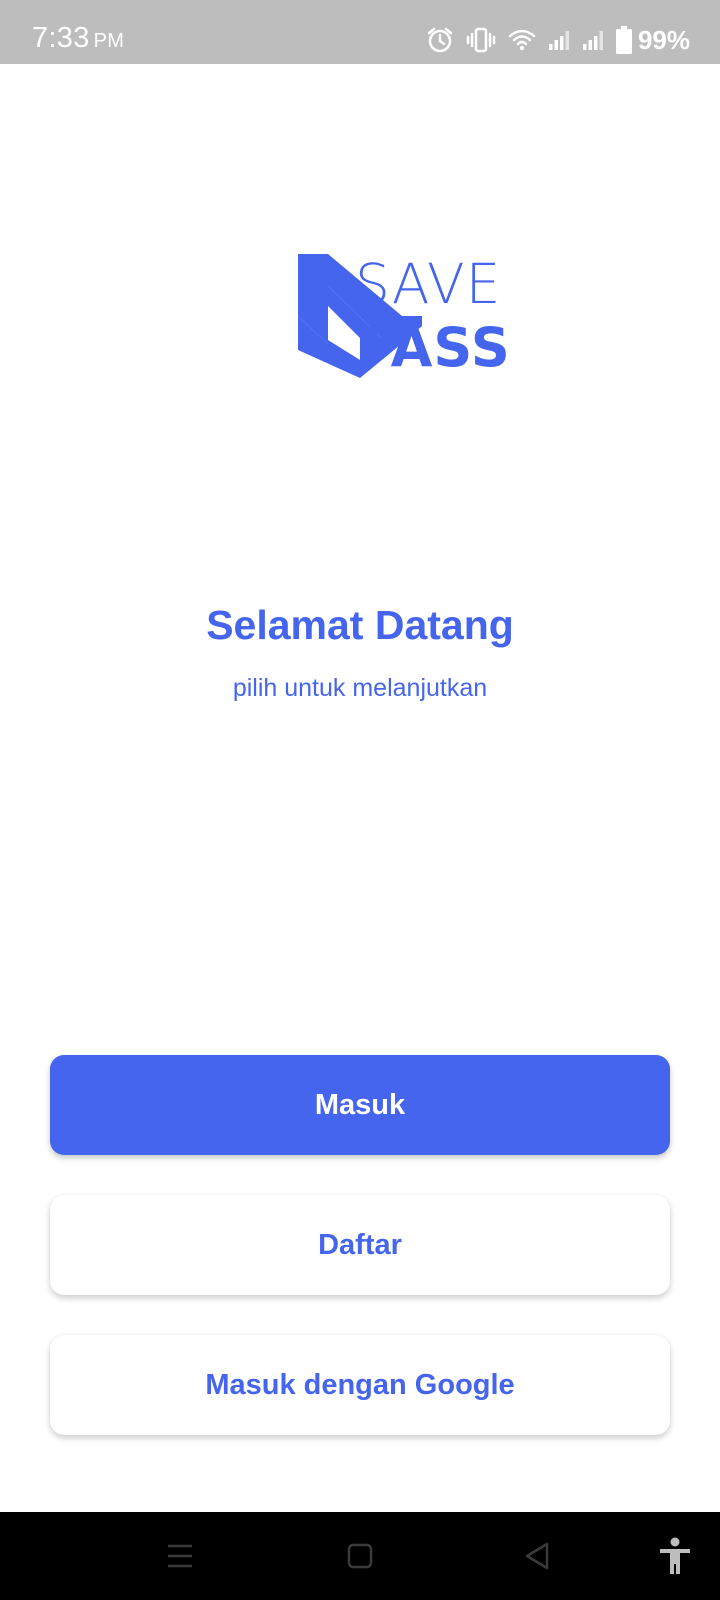 The width and height of the screenshot is (720, 1600). I want to click on google-login-button-label: Masuk dengan Google, so click(360, 1384).